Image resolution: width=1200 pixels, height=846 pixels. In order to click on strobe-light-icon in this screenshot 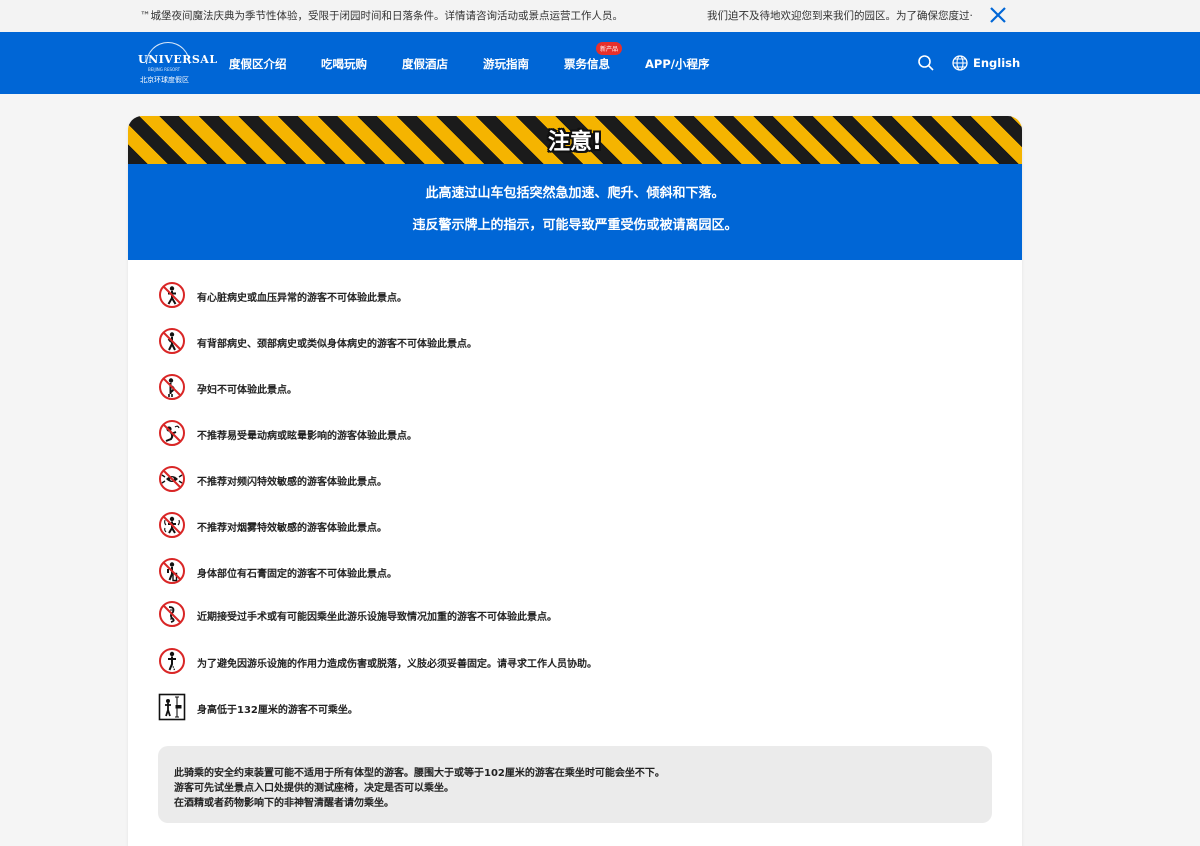, I will do `click(172, 479)`.